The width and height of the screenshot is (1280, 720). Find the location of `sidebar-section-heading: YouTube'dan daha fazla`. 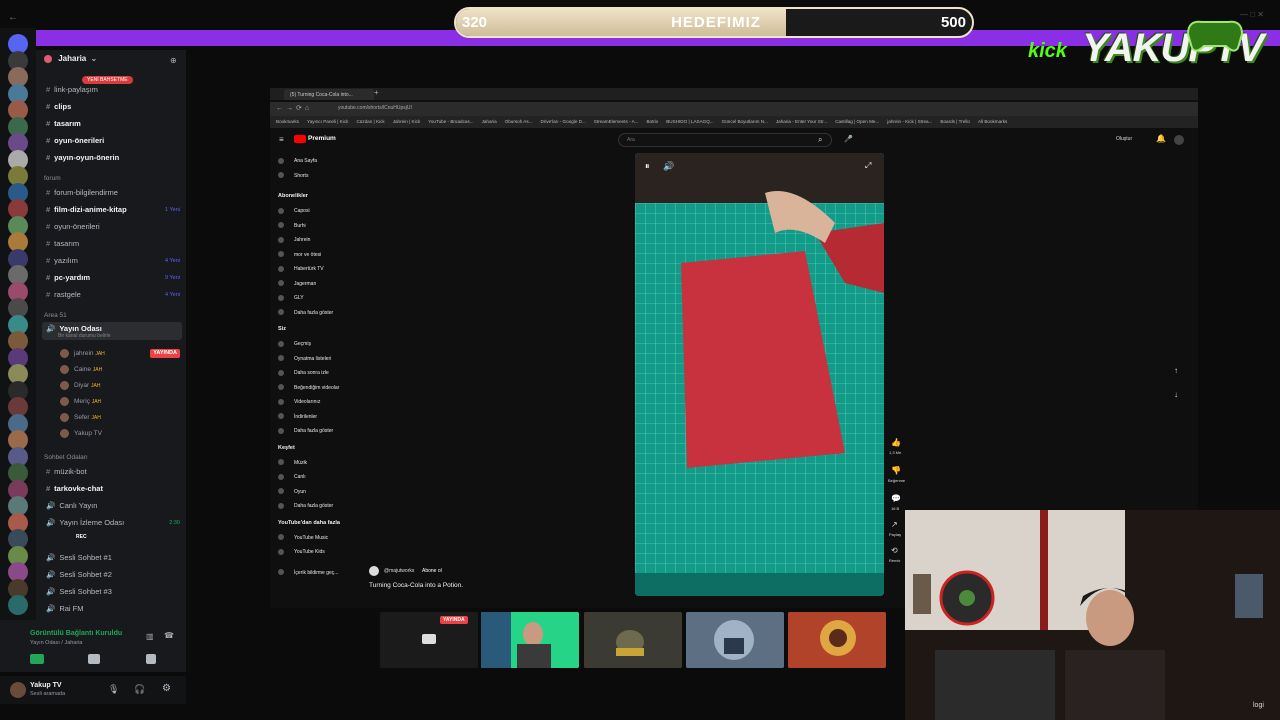

sidebar-section-heading: YouTube'dan daha fazla is located at coordinates (309, 523).